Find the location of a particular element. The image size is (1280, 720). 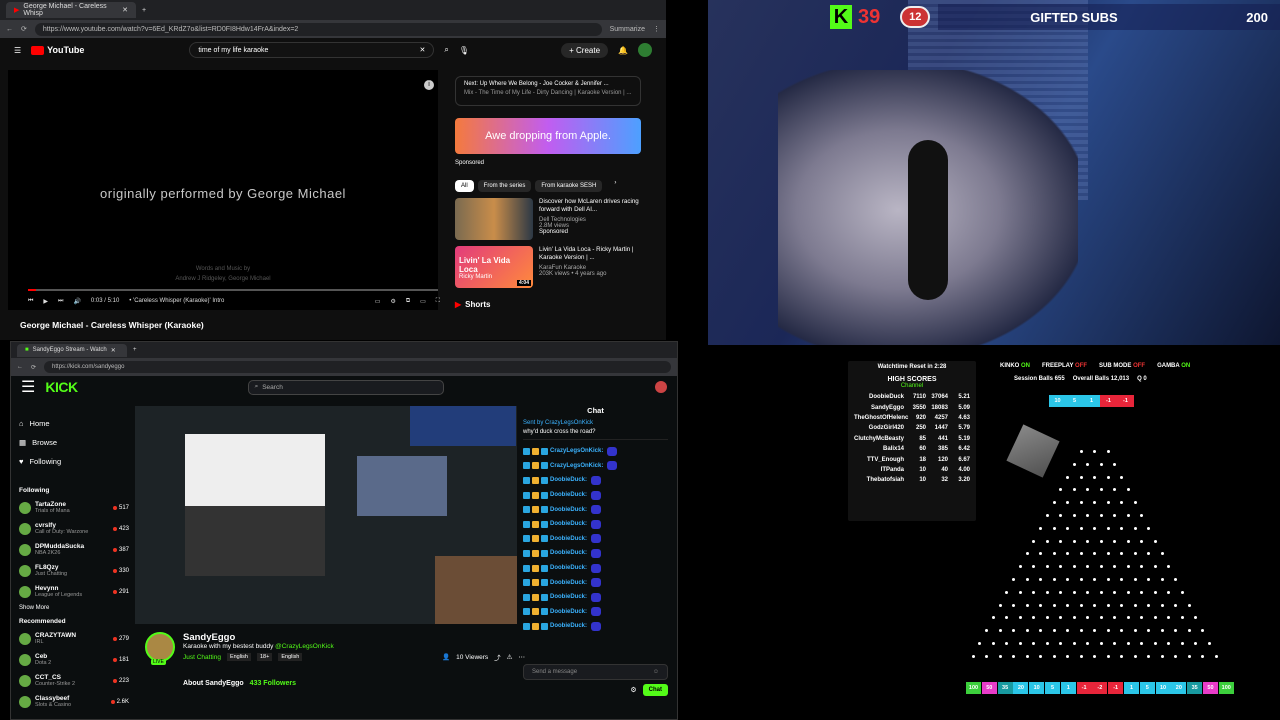

streamer-name: SandyEggo is located at coordinates (354, 637).